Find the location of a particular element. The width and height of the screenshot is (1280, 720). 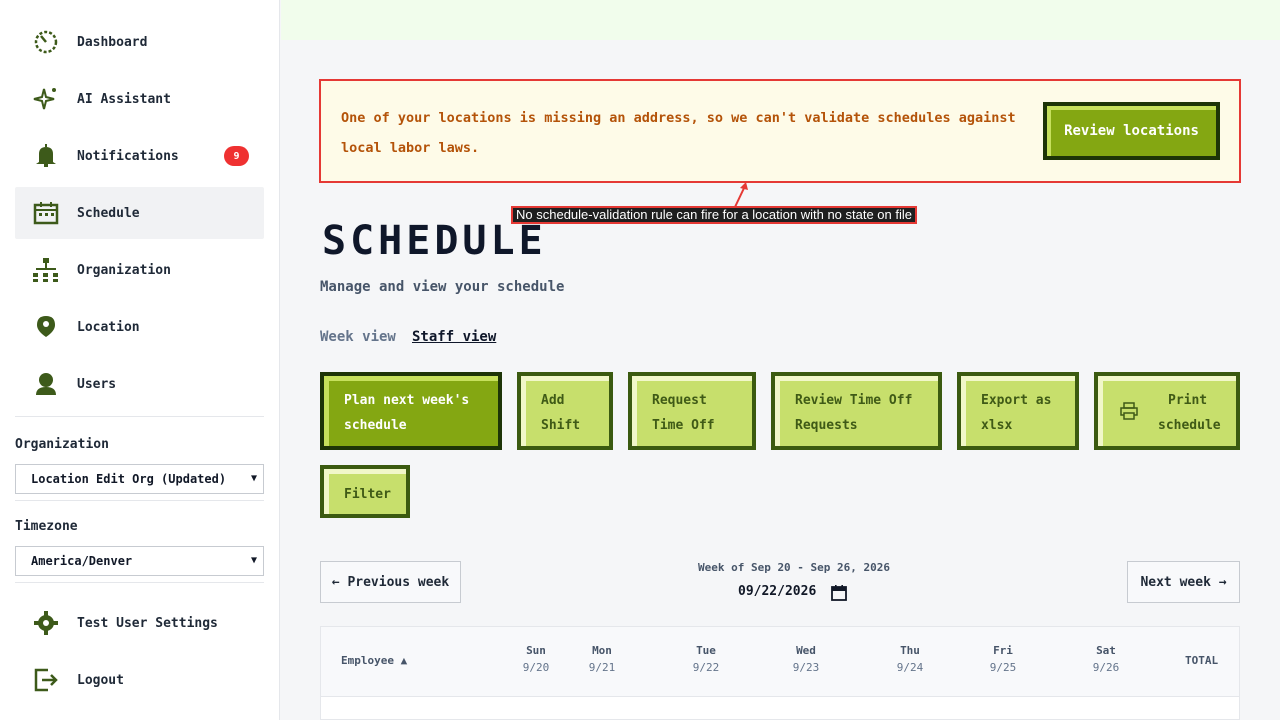

day-name: Thu is located at coordinates (910, 650).